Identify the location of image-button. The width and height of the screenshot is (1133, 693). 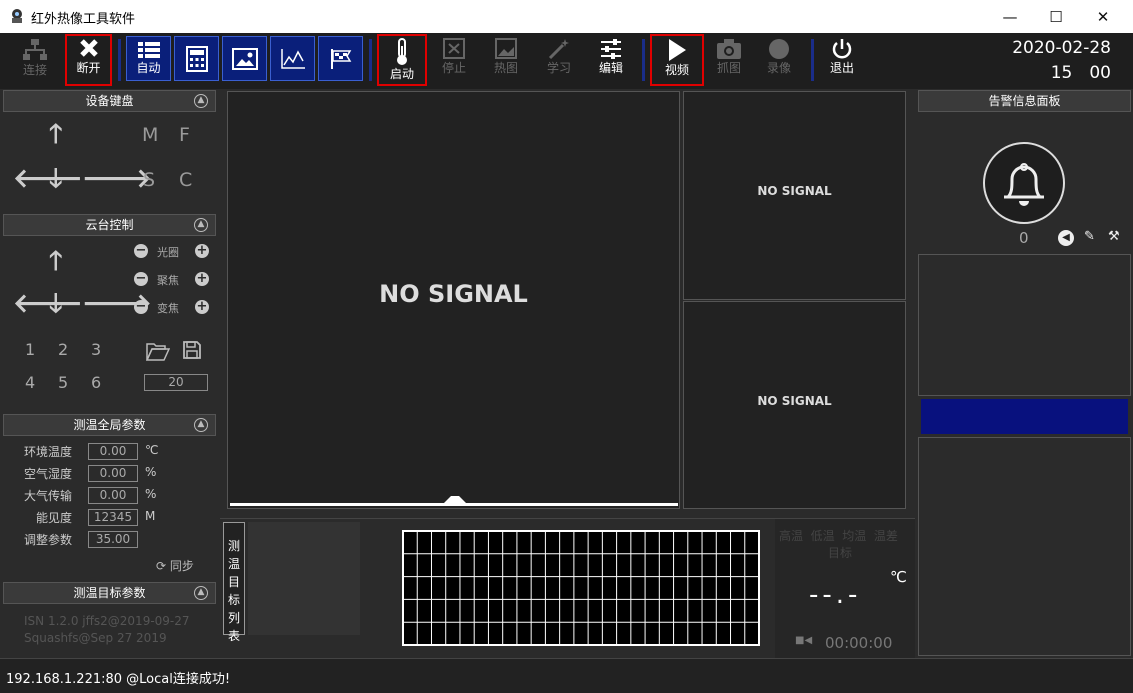
(244, 58).